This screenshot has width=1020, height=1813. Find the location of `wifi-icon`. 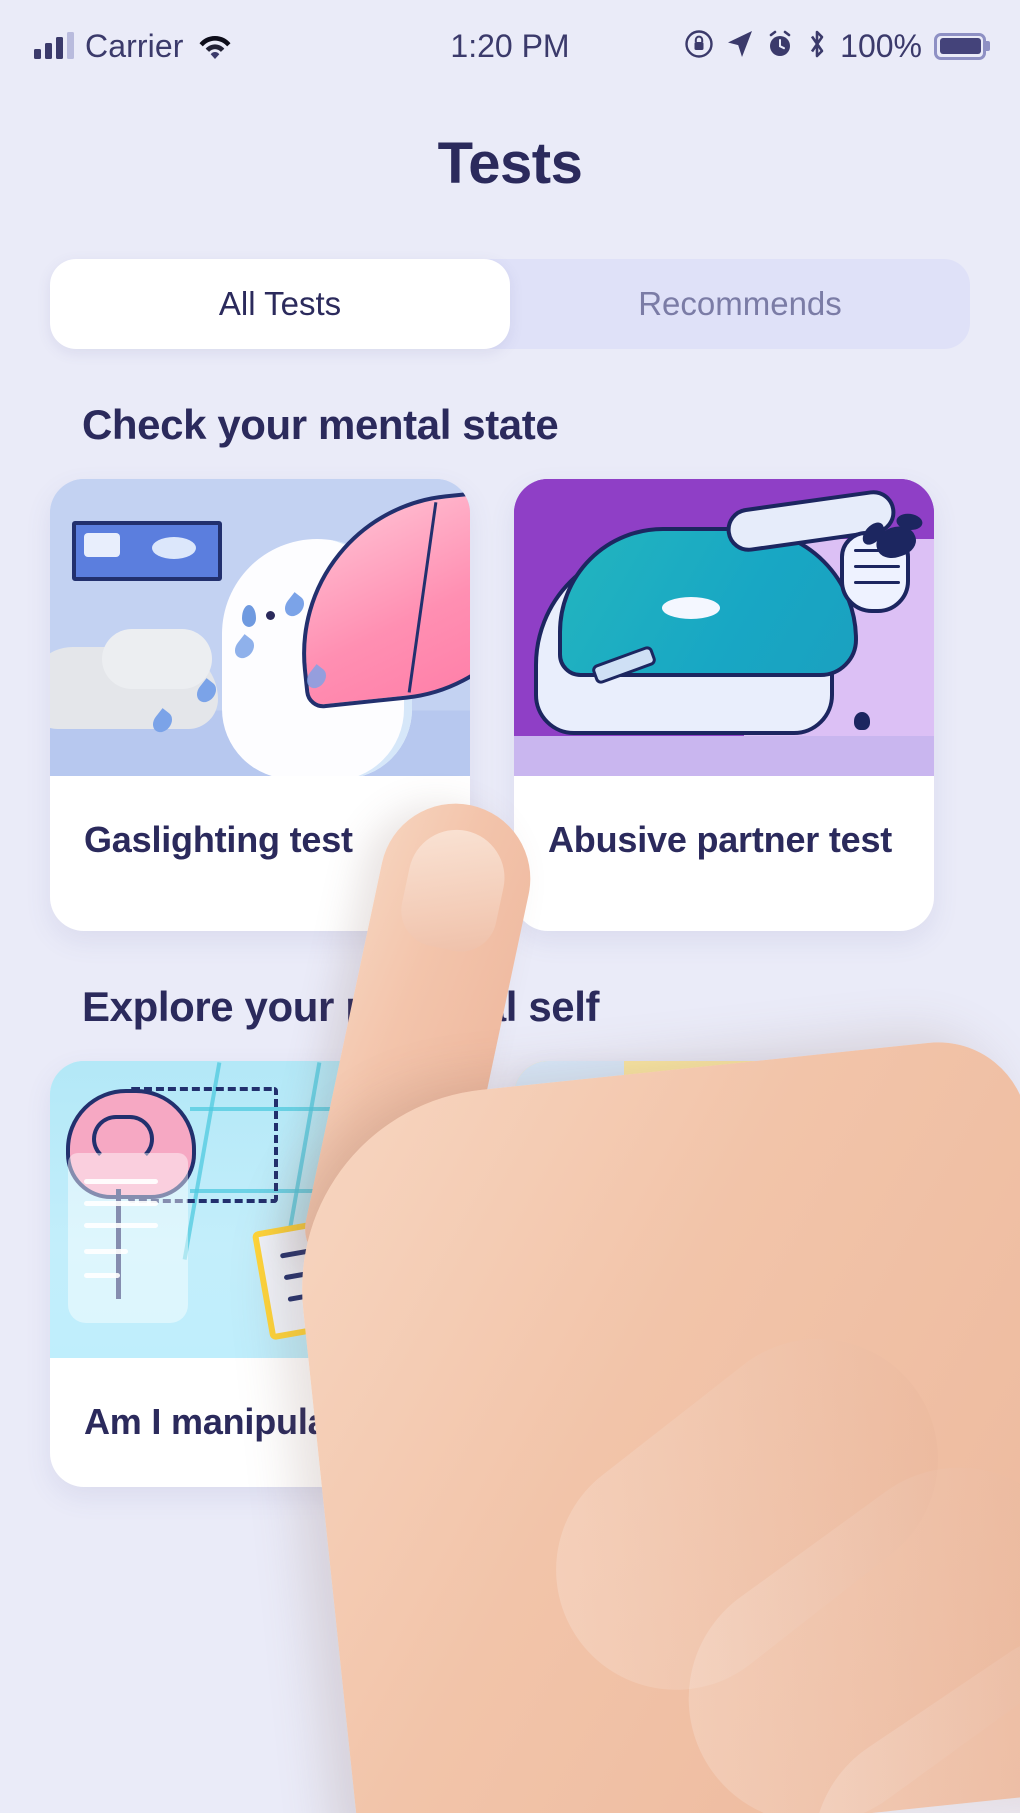

wifi-icon is located at coordinates (215, 46).